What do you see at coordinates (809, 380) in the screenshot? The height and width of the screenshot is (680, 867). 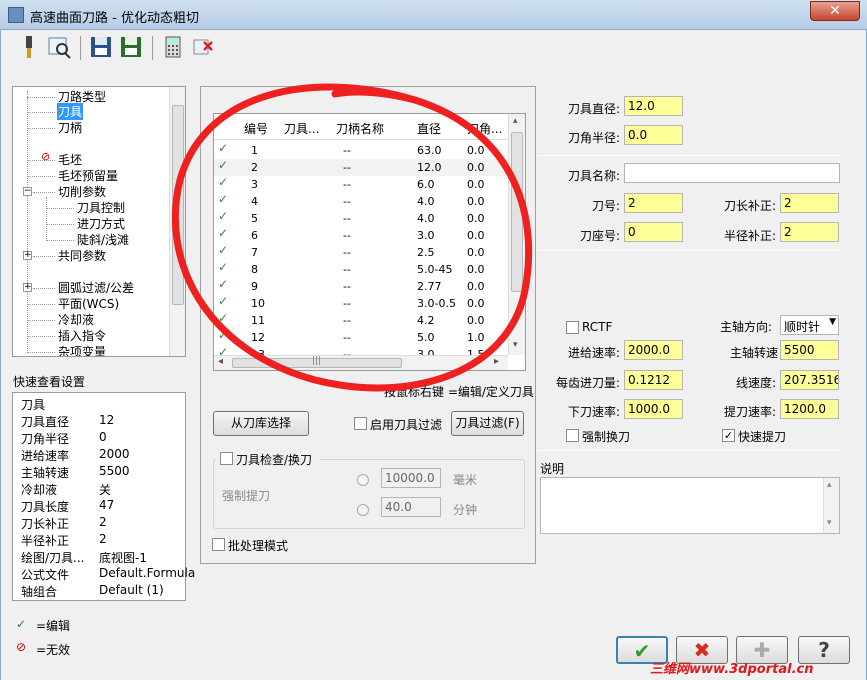 I see `surface-speed-input: 207.3516` at bounding box center [809, 380].